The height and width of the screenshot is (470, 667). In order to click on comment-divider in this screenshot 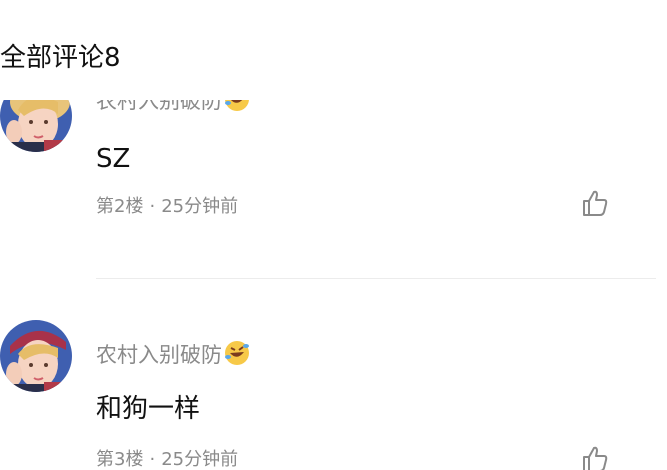, I will do `click(376, 278)`.